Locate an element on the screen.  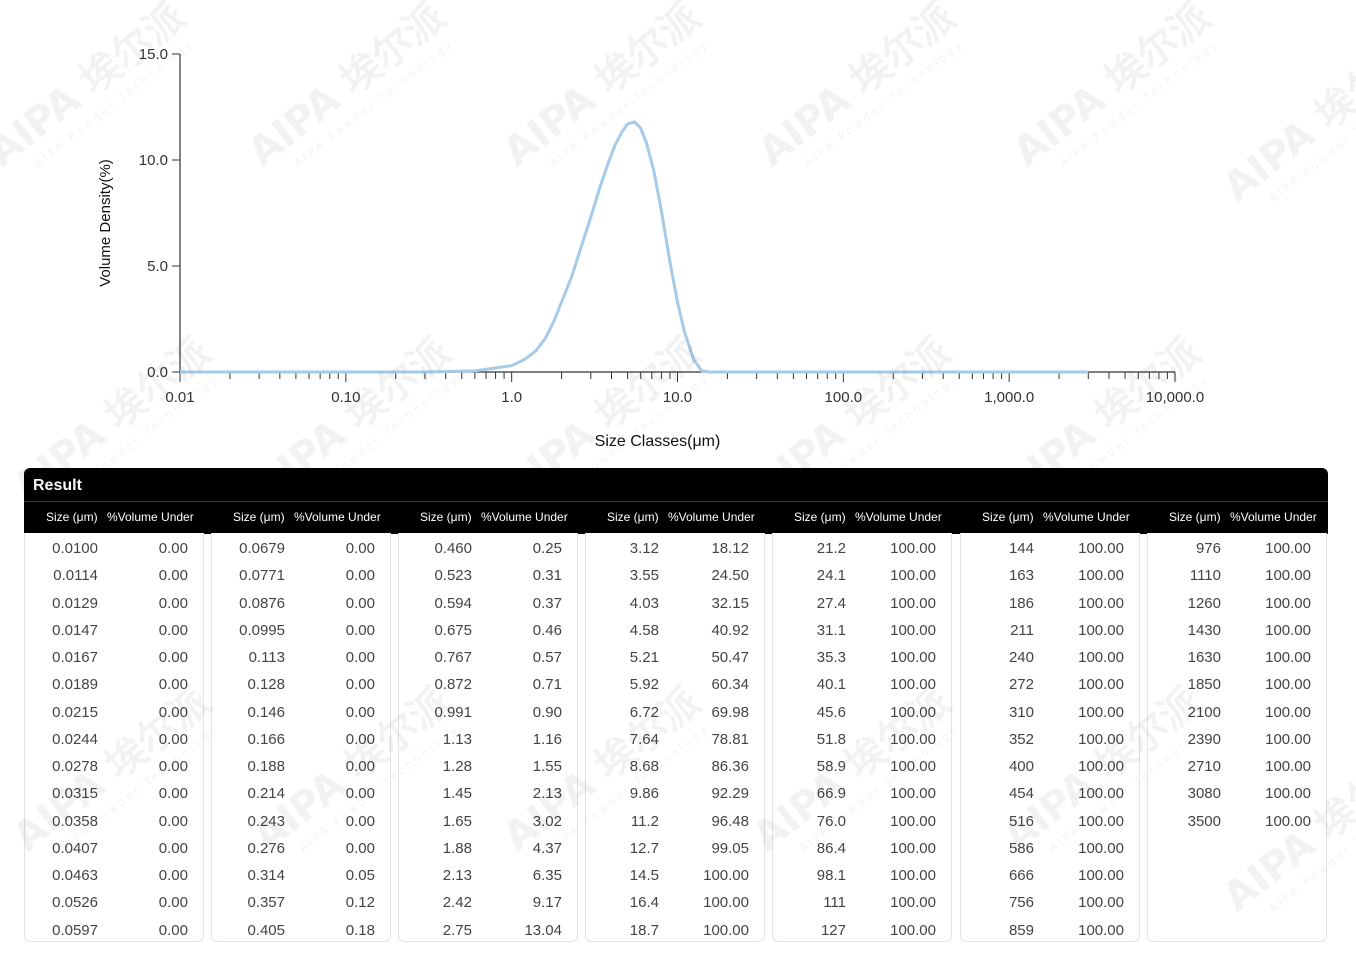
volume-under-cell: 13.04 is located at coordinates (543, 930).